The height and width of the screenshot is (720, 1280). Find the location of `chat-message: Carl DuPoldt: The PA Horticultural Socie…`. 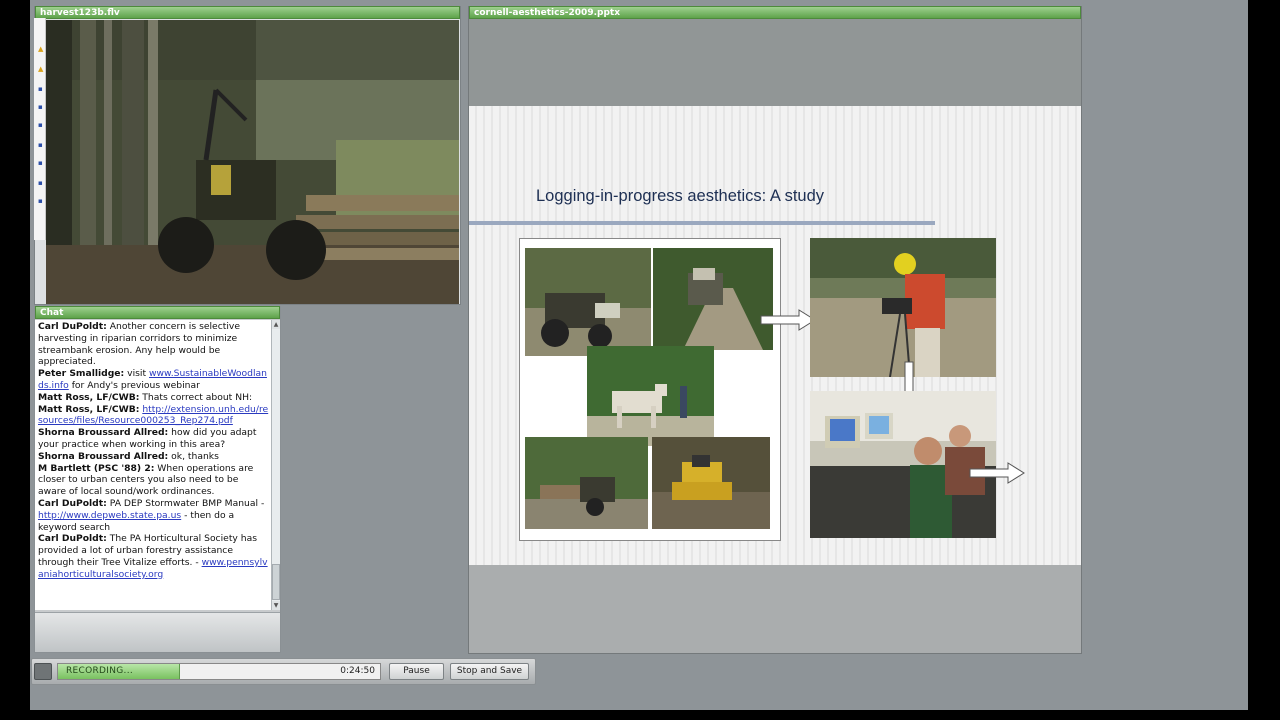

chat-message: Carl DuPoldt: The PA Horticultural Socie… is located at coordinates (153, 556).